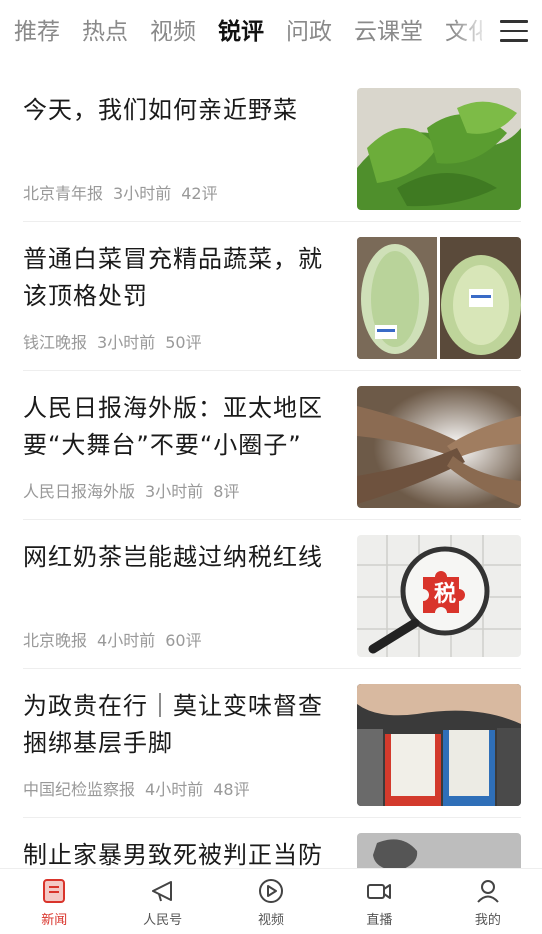  I want to click on tab-cloud-class: 云课堂, so click(388, 34).